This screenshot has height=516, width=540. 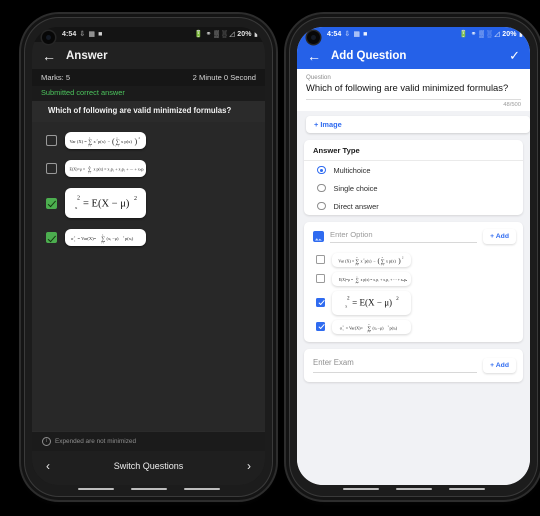 What do you see at coordinates (318, 237) in the screenshot?
I see `image-picker-icon` at bounding box center [318, 237].